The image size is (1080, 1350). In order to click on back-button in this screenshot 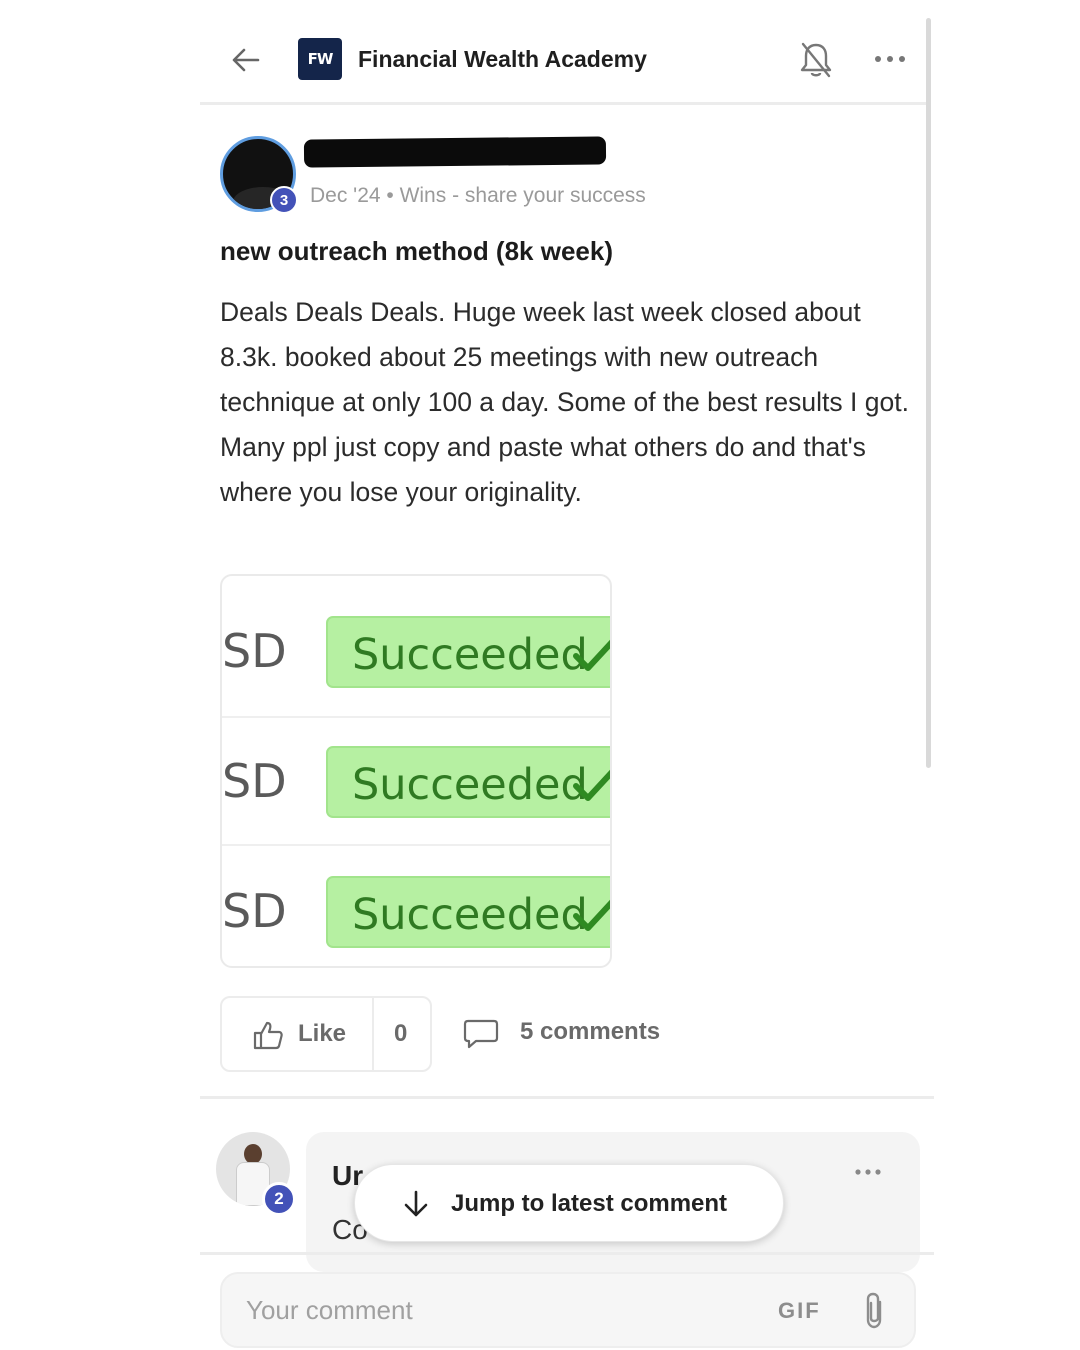, I will do `click(246, 60)`.